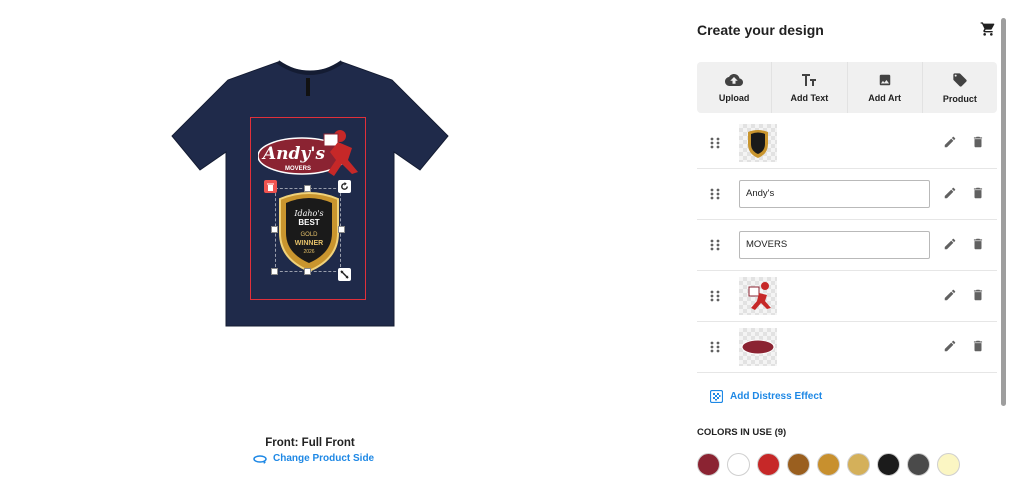  Describe the element at coordinates (809, 97) in the screenshot. I see `add-text-label: Add Text` at that location.